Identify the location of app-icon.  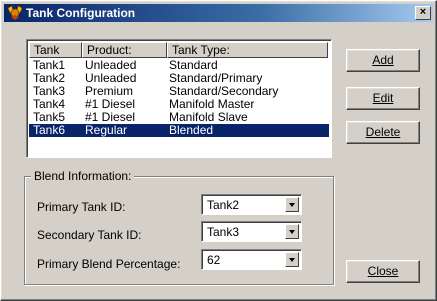
(15, 12).